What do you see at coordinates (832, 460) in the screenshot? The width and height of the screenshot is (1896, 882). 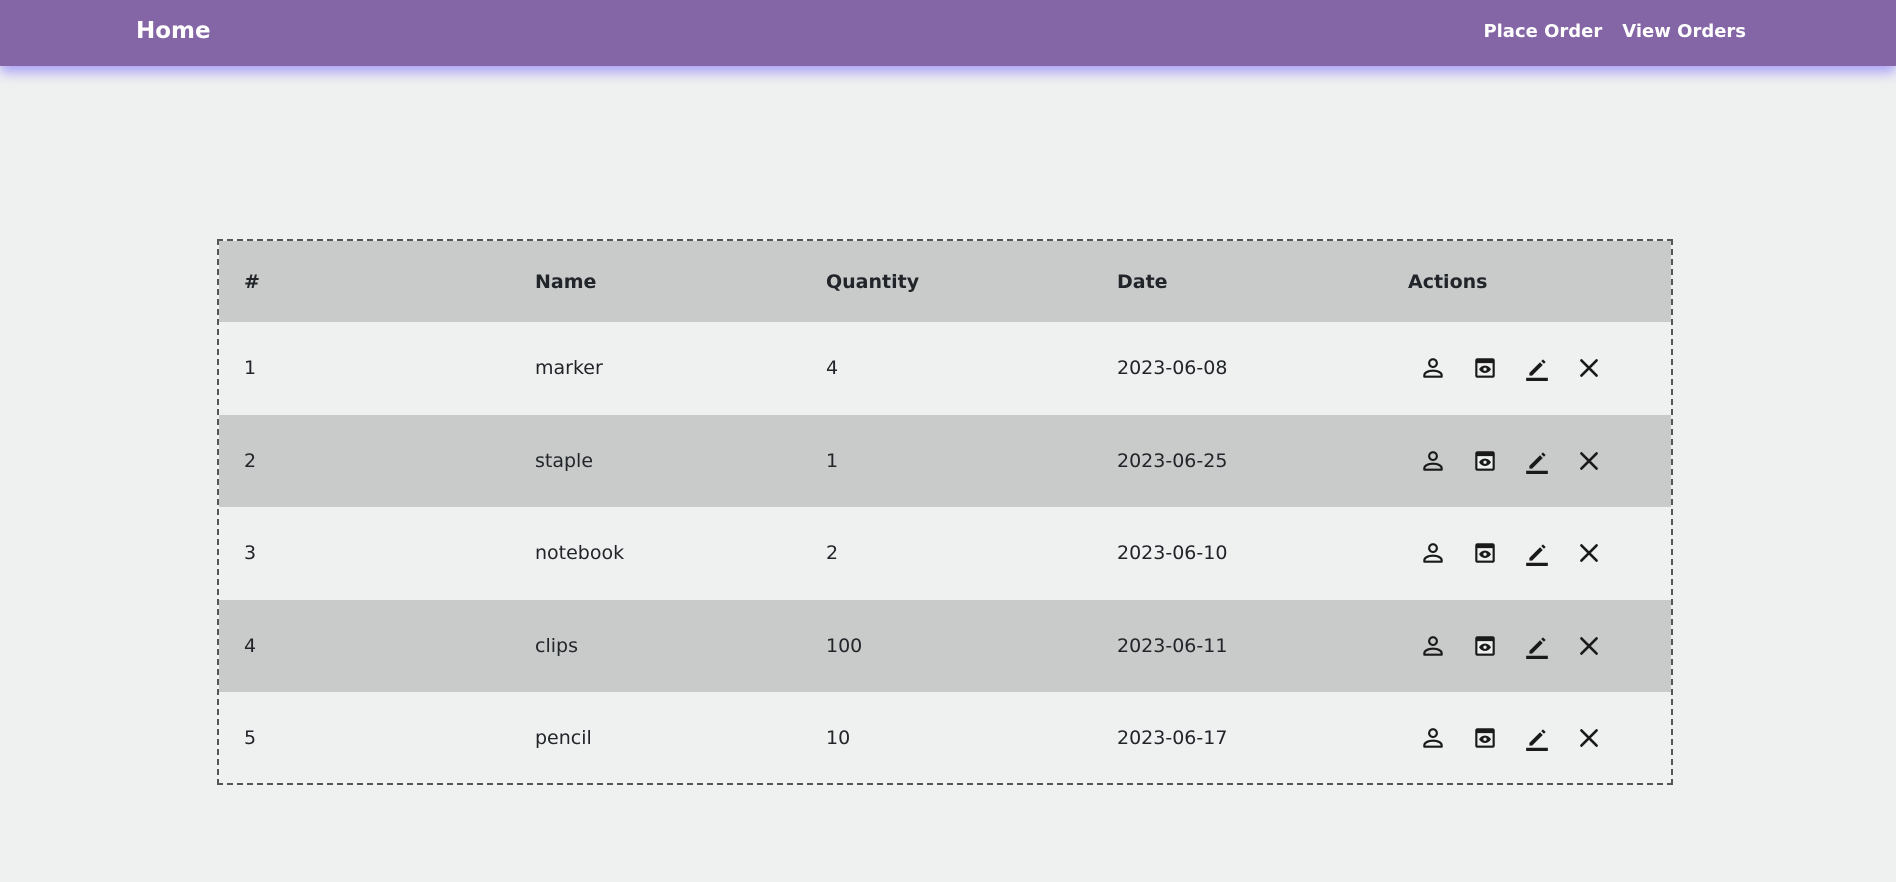 I see `cell-quantity: 1` at bounding box center [832, 460].